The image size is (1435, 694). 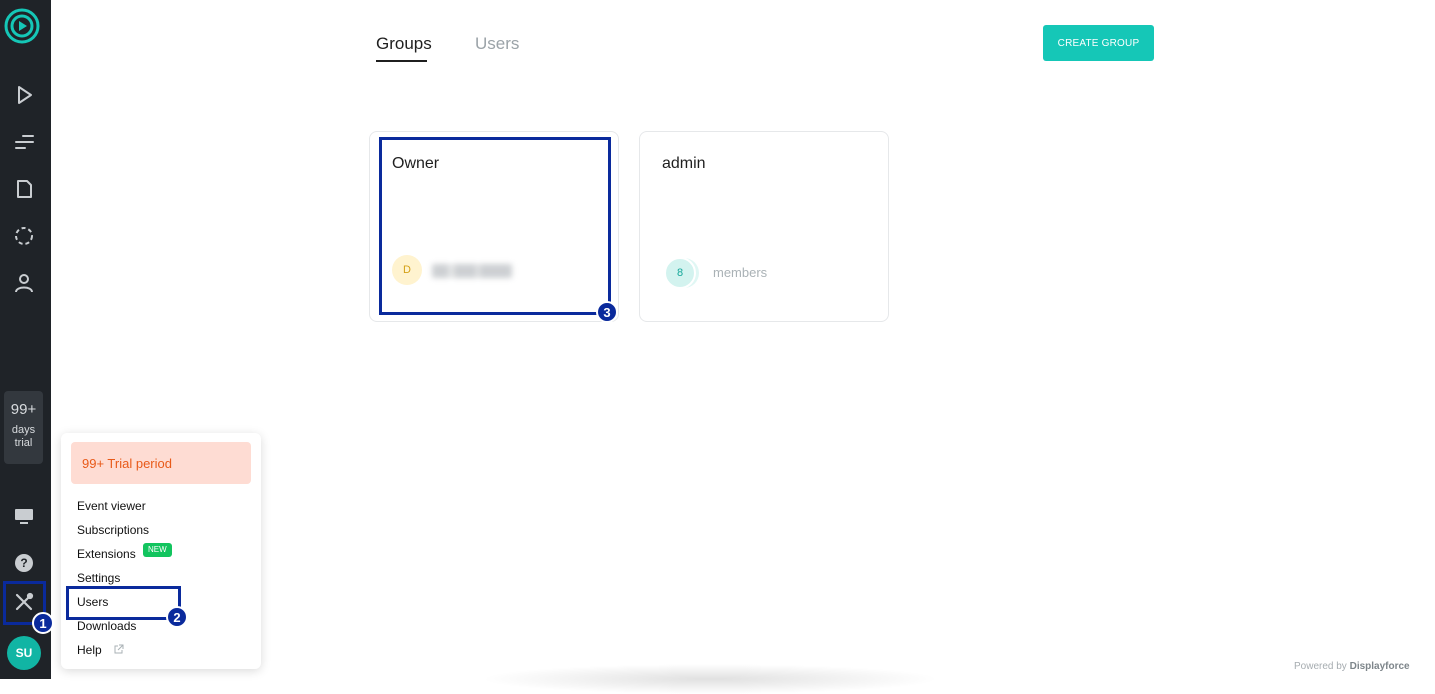 I want to click on bottom-shadow, so click(x=710, y=679).